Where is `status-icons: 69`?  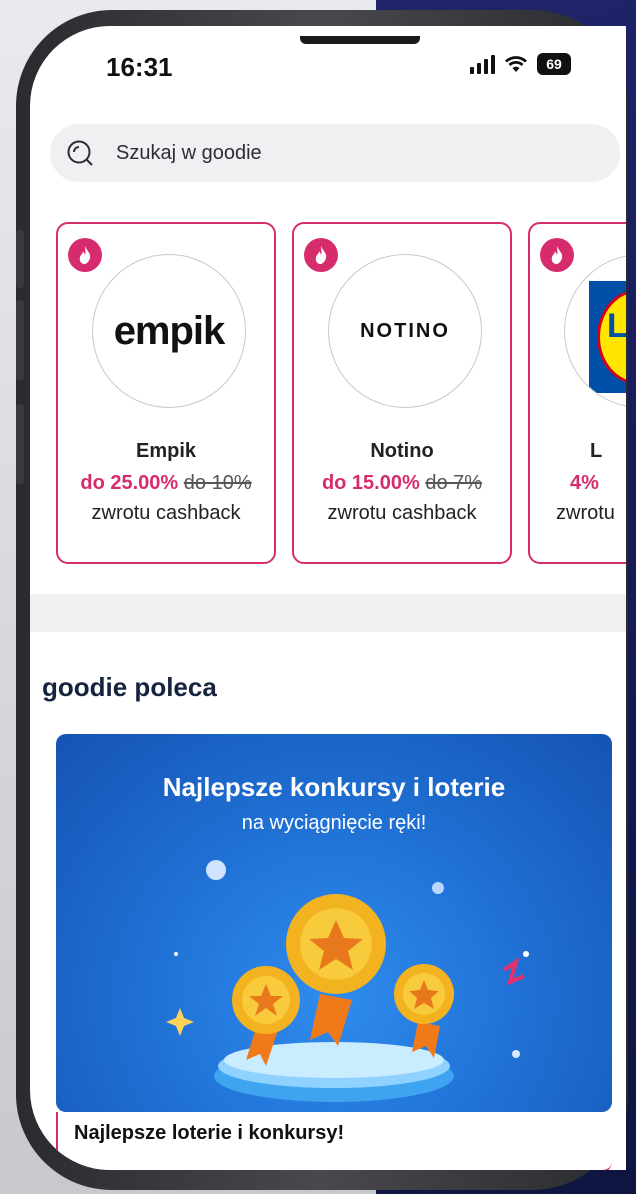 status-icons: 69 is located at coordinates (520, 64).